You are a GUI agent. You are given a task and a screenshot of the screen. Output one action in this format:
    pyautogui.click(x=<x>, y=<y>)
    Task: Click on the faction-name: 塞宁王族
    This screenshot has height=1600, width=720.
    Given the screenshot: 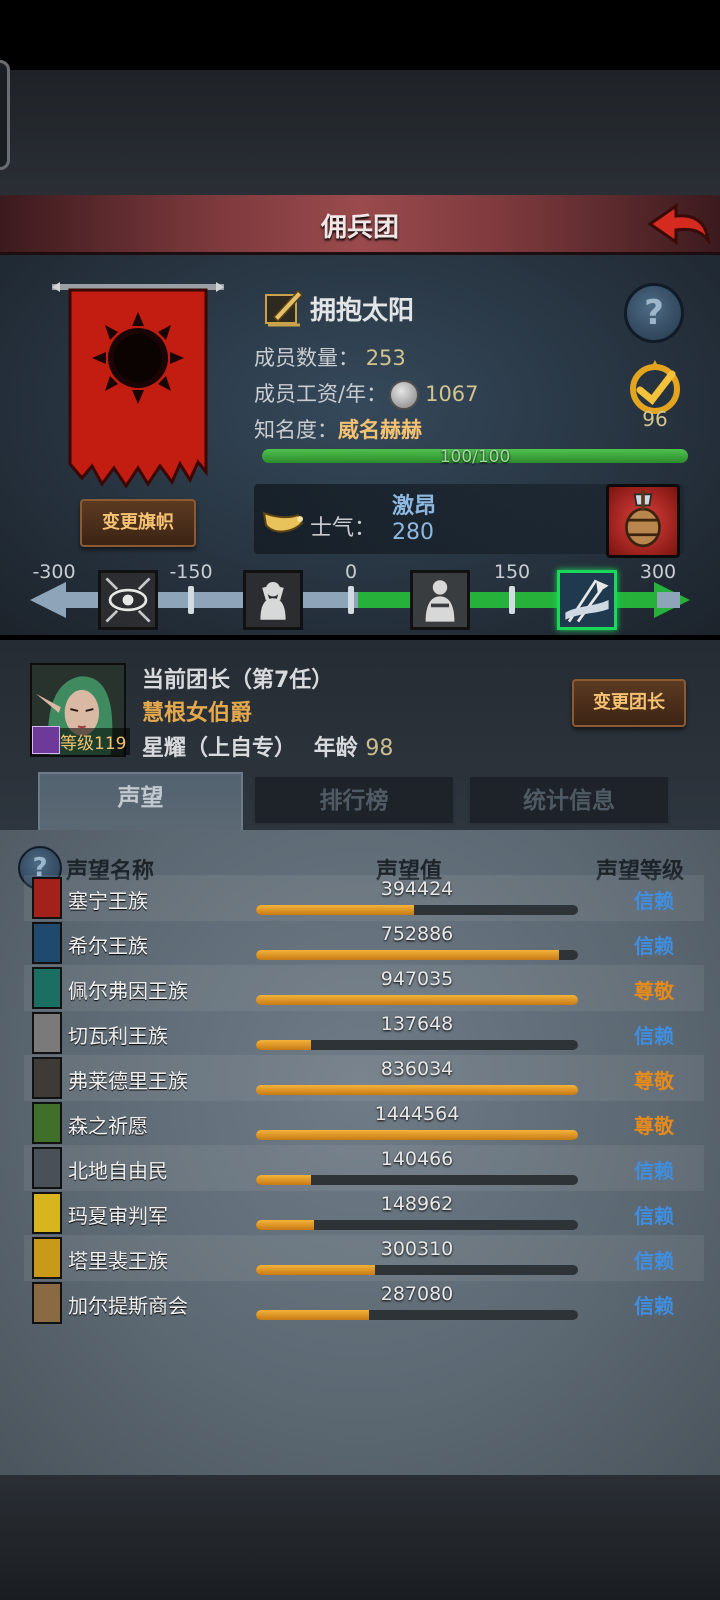 What is the action you would take?
    pyautogui.click(x=108, y=901)
    